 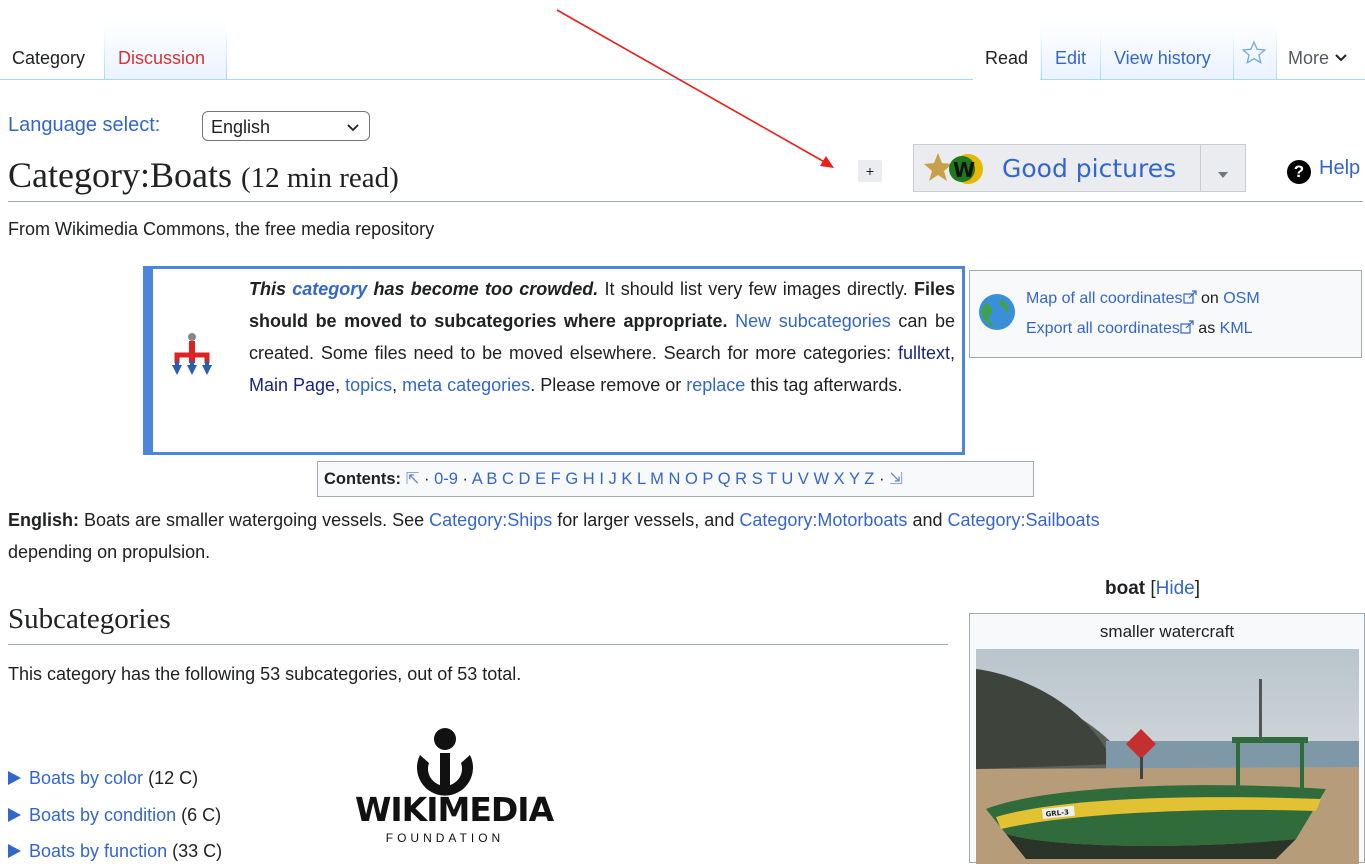 I want to click on description-text: and, so click(x=927, y=520).